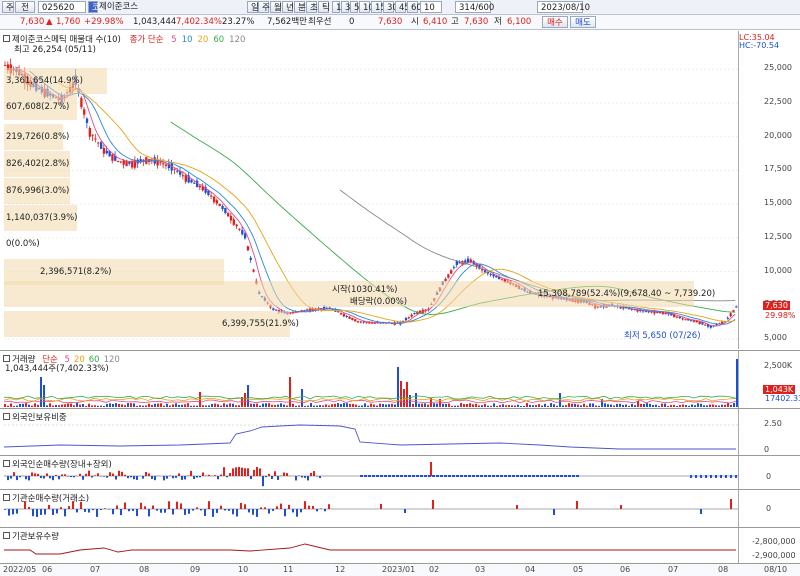  Describe the element at coordinates (378, 7) in the screenshot. I see `interval-15: 15` at that location.